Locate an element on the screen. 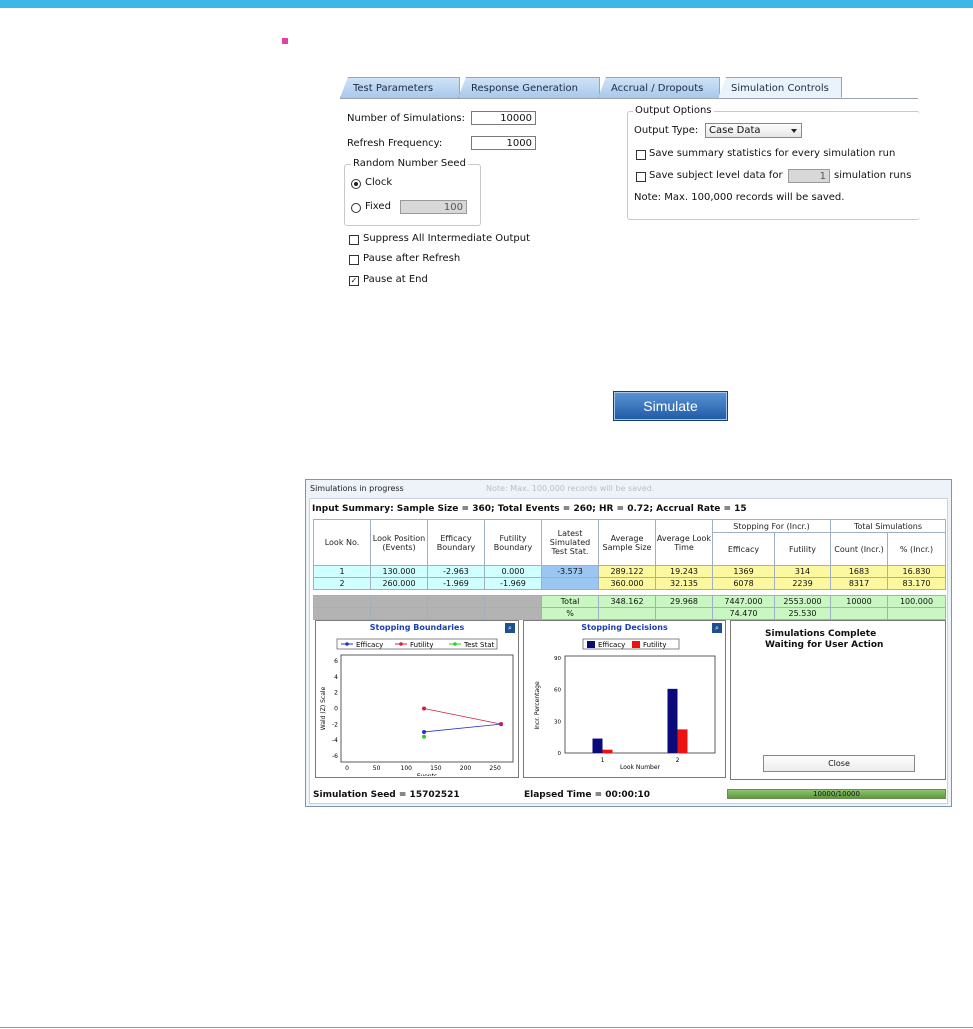  tab-label: Simulation Controls is located at coordinates (780, 88).